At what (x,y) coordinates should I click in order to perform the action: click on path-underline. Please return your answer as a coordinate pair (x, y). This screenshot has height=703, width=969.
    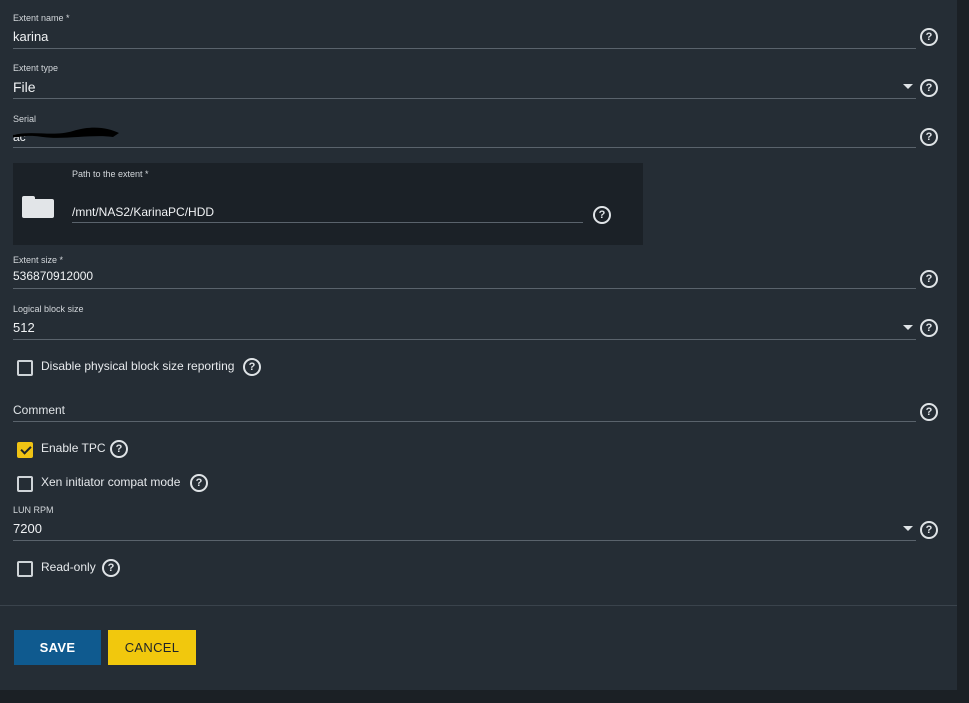
    Looking at the image, I should click on (327, 222).